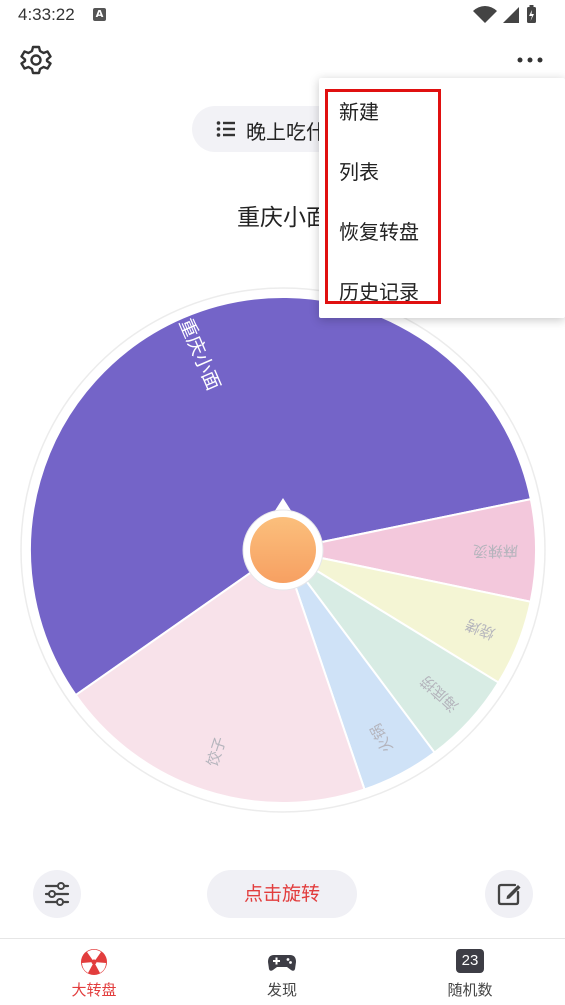  I want to click on signal-icon, so click(511, 15).